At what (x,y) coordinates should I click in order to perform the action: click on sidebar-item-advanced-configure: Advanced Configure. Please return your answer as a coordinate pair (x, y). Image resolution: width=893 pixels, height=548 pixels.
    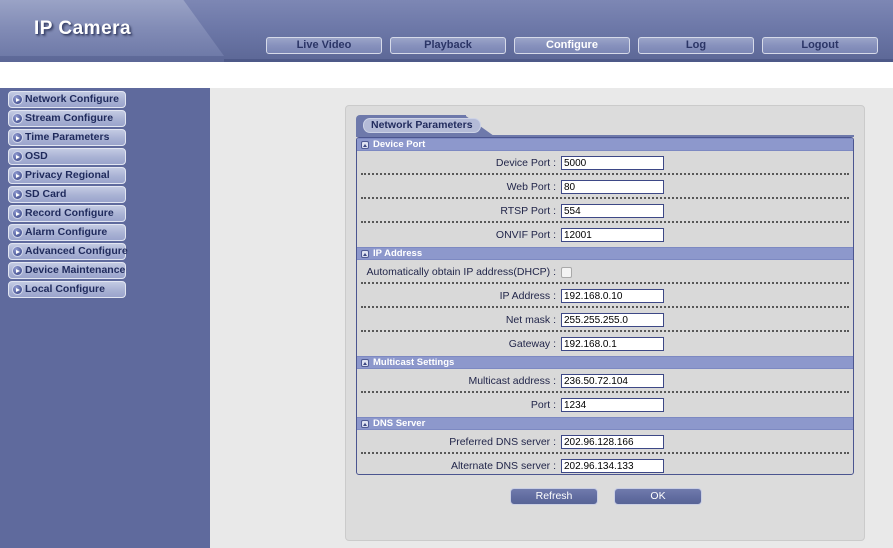
    Looking at the image, I should click on (68, 251).